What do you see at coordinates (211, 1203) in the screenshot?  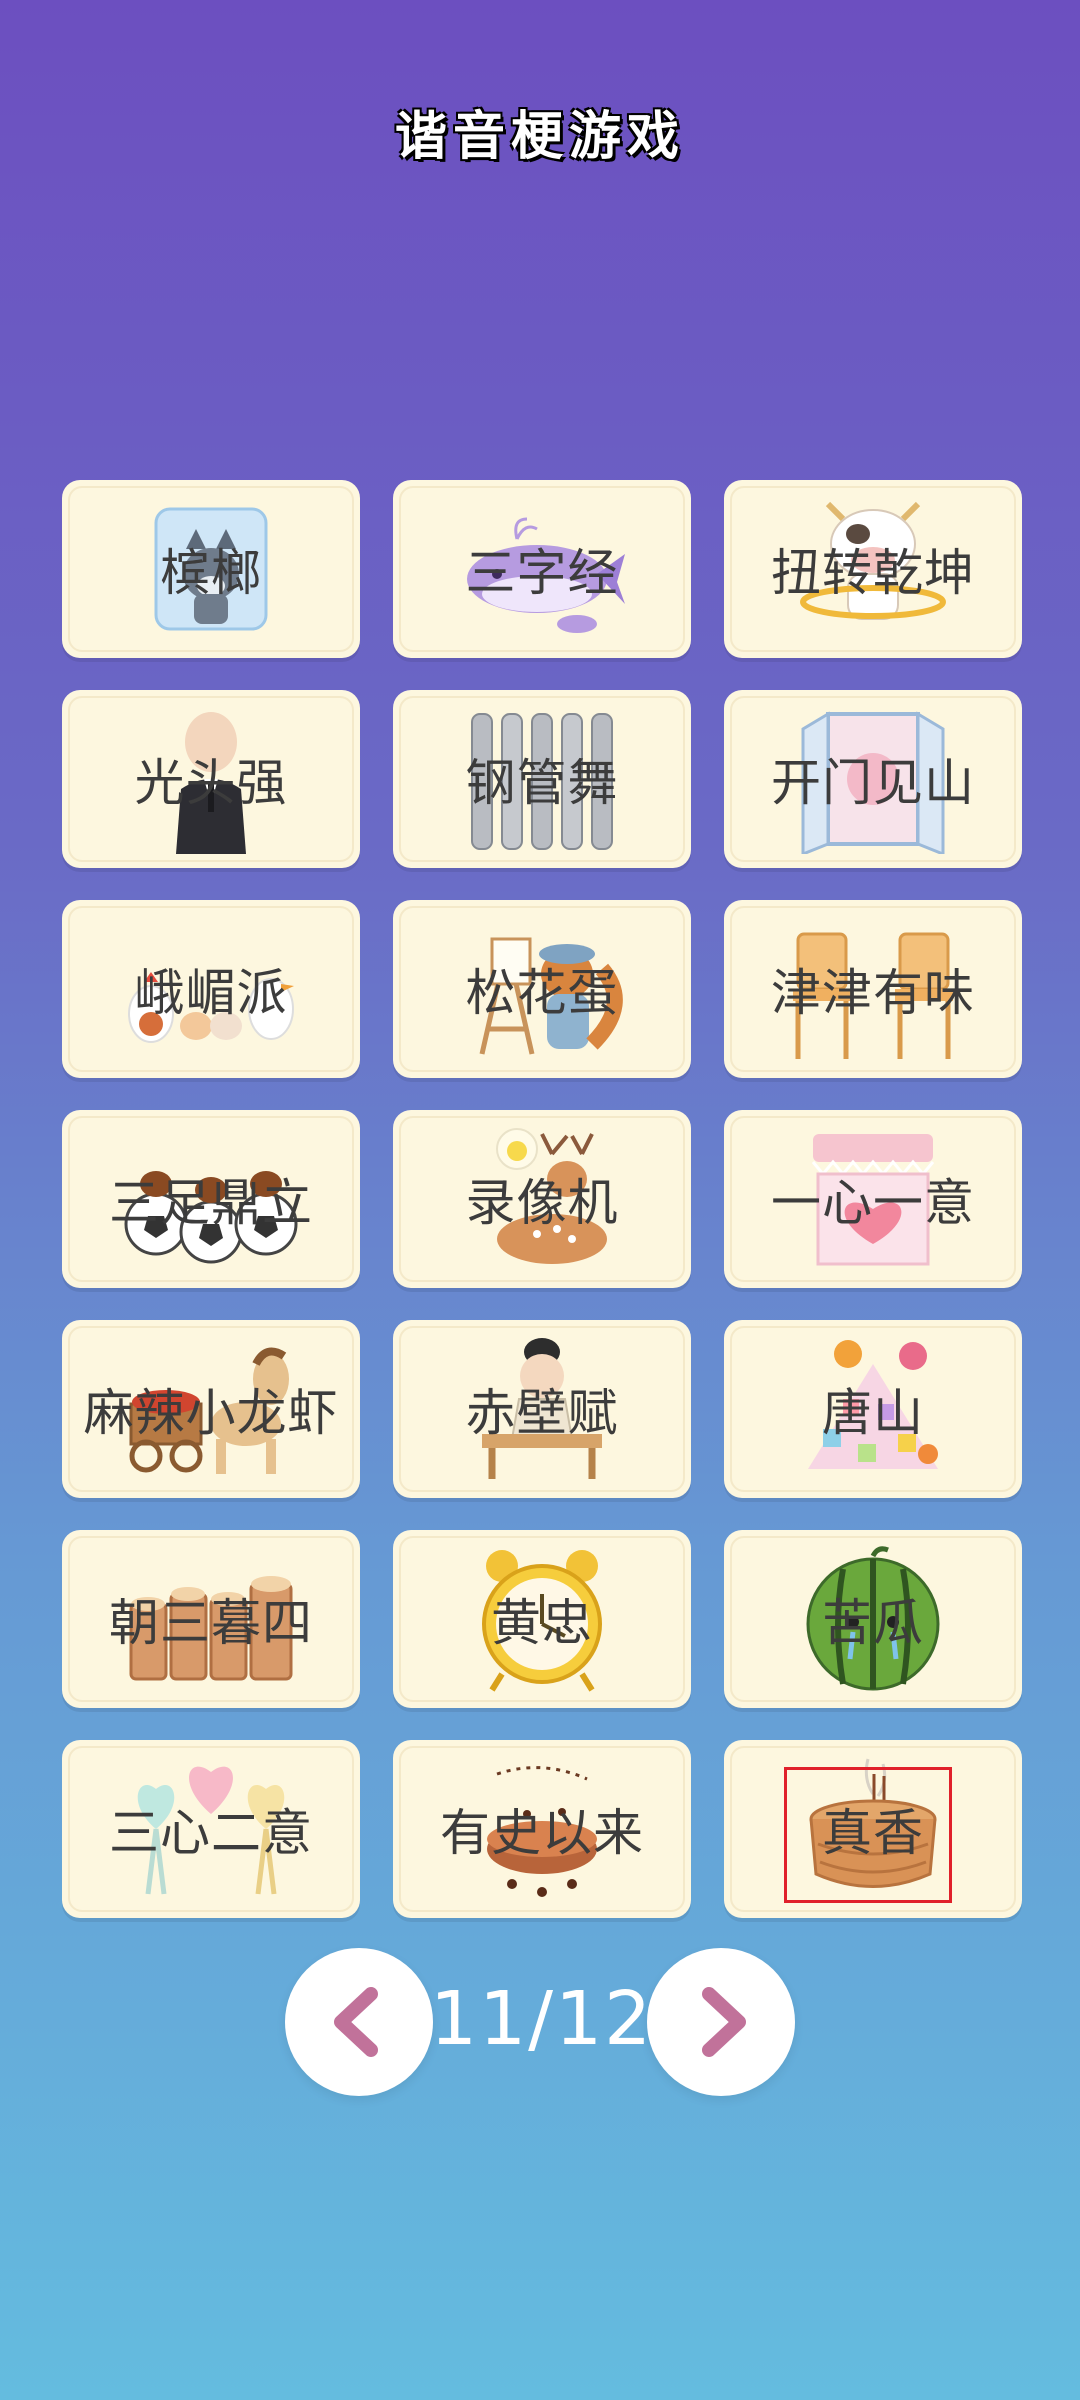 I see `card-label: 三足鼎立` at bounding box center [211, 1203].